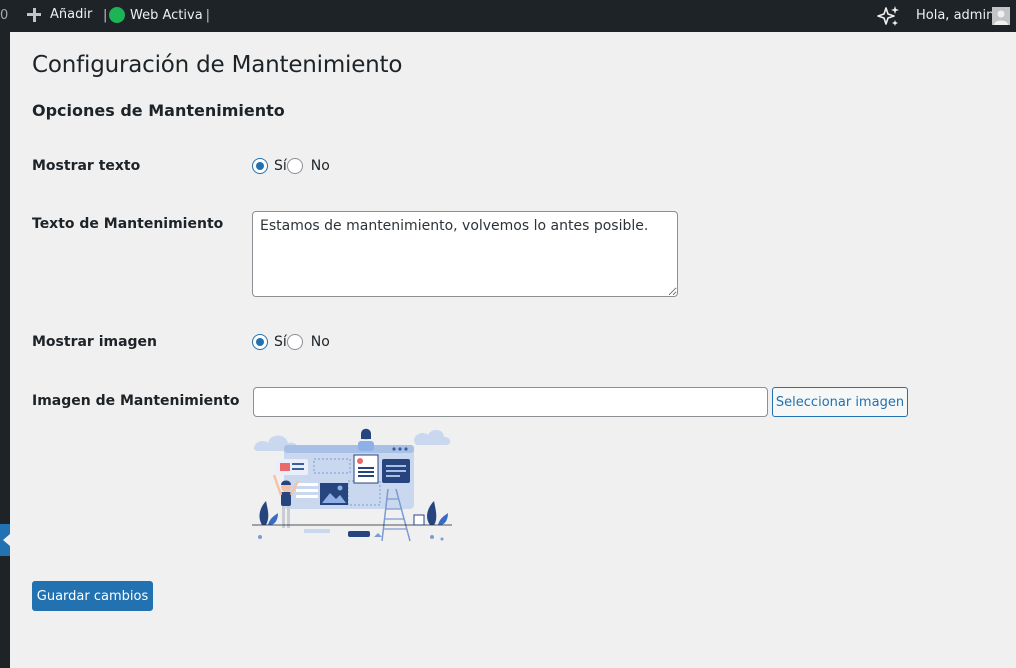 The image size is (1016, 668). Describe the element at coordinates (95, 342) in the screenshot. I see `show-image-label: Mostrar imagen` at that location.